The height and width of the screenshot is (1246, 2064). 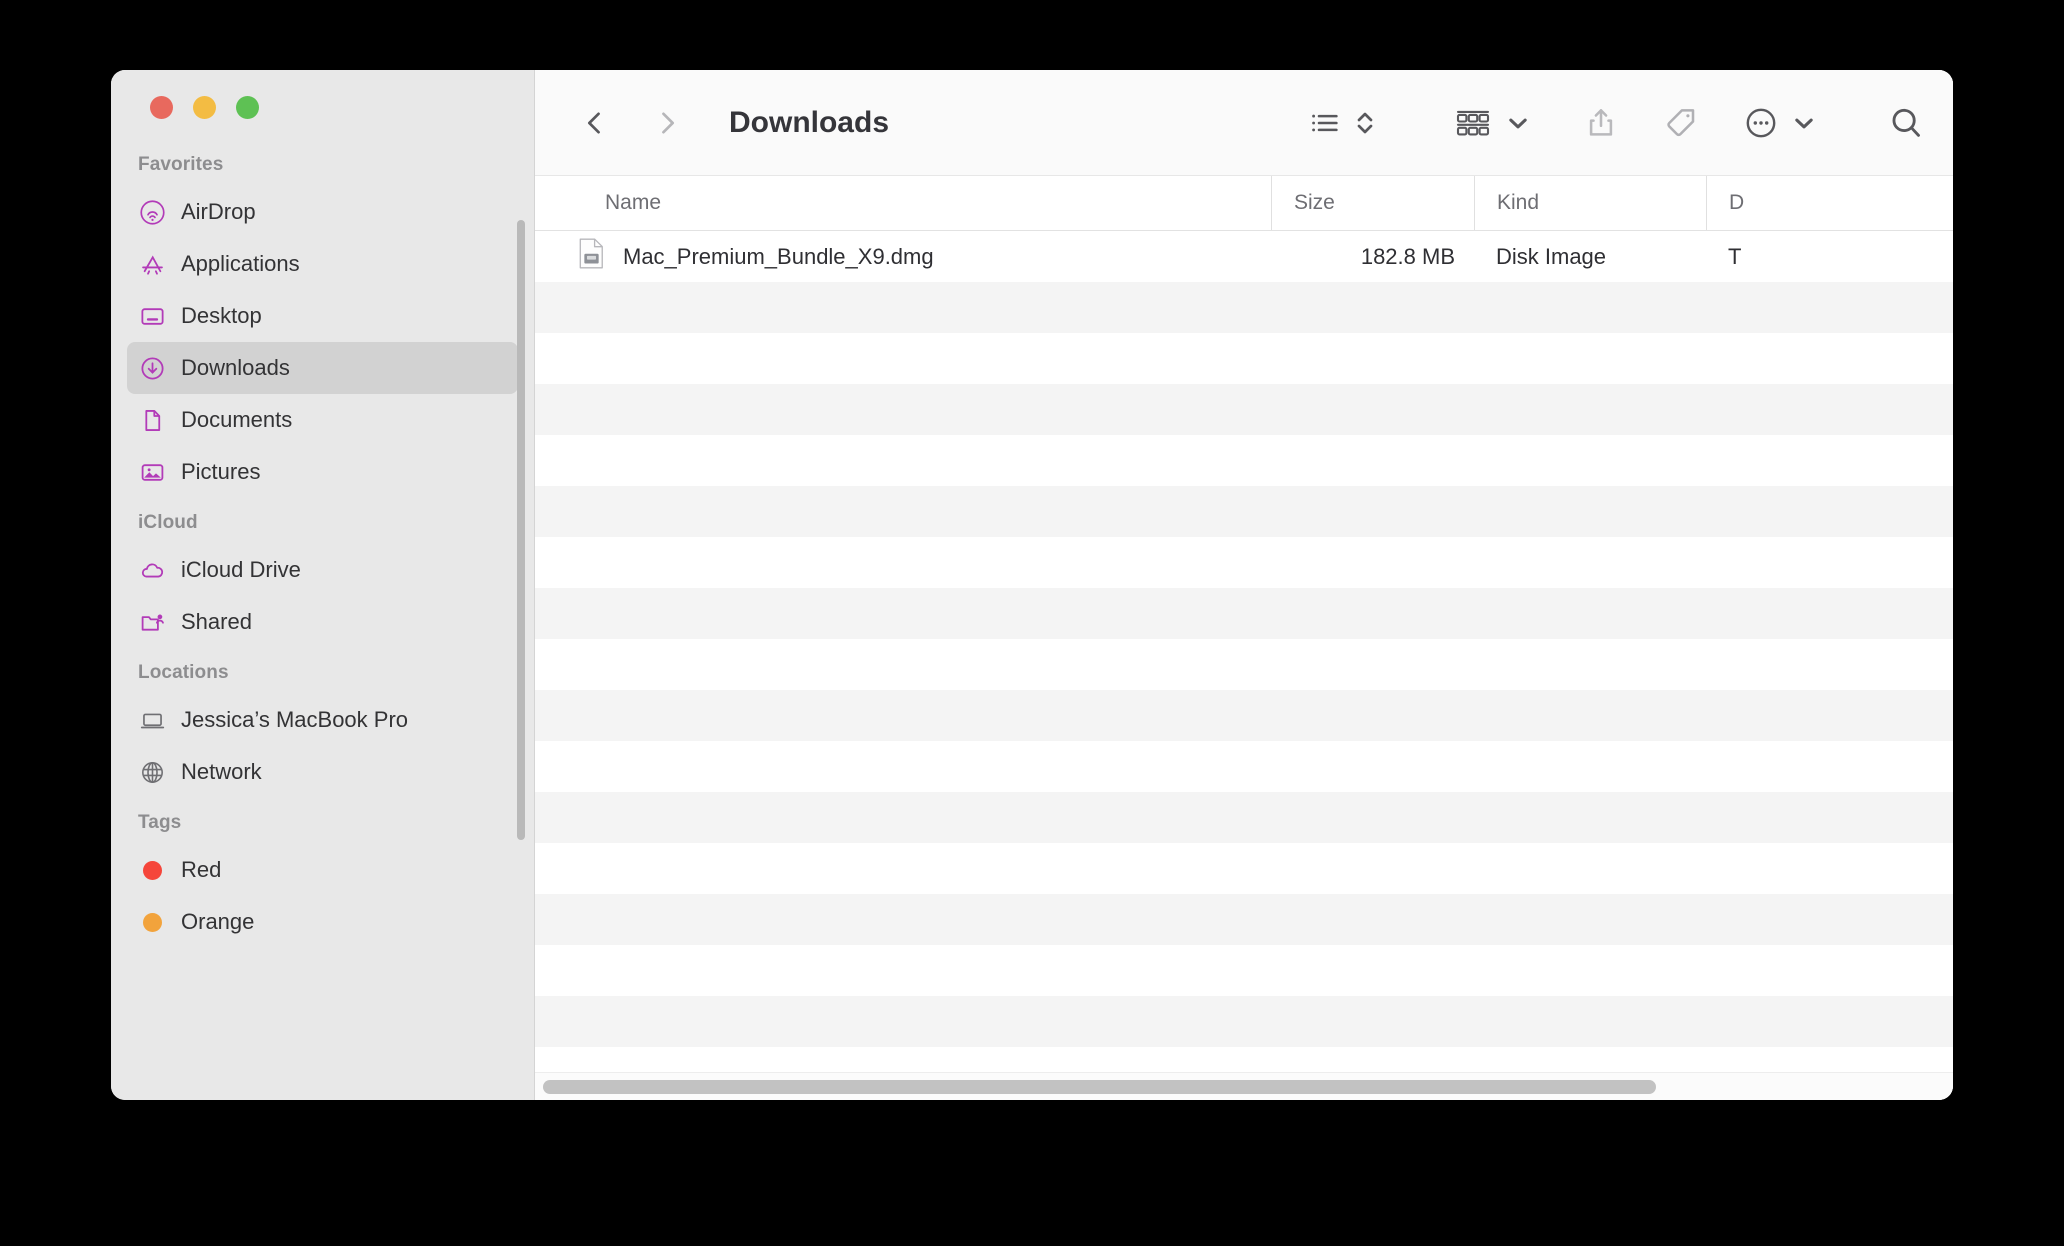 What do you see at coordinates (152, 212) in the screenshot?
I see `airdrop-icon` at bounding box center [152, 212].